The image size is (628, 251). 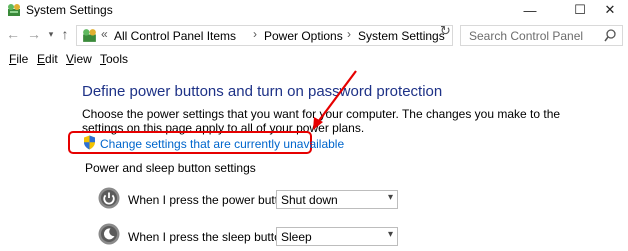 What do you see at coordinates (89, 142) in the screenshot?
I see `uac-shield-icon` at bounding box center [89, 142].